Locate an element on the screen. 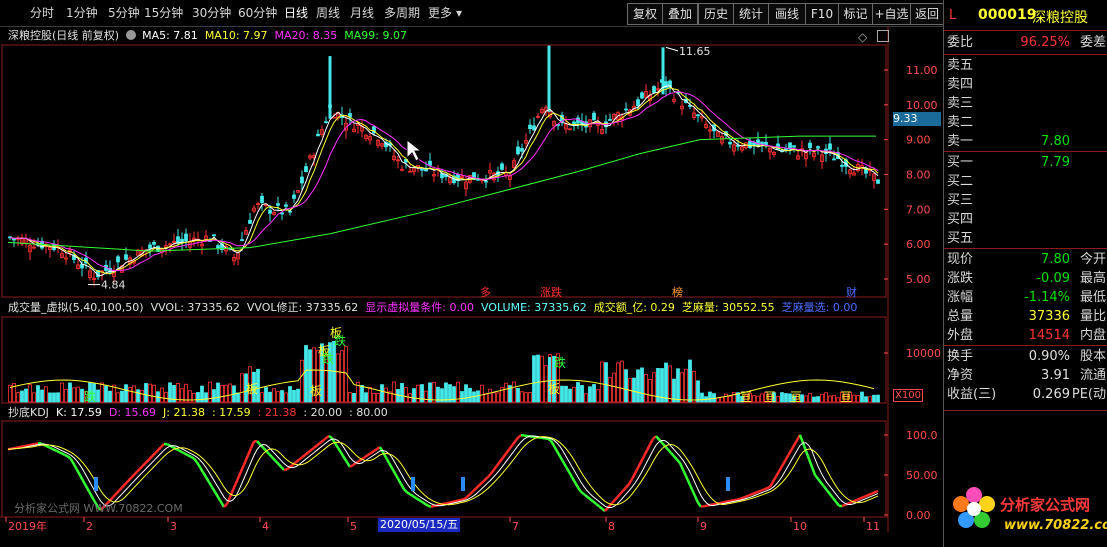 Image resolution: width=1107 pixels, height=547 pixels. toolbar-btn-1: 叠加 is located at coordinates (680, 14).